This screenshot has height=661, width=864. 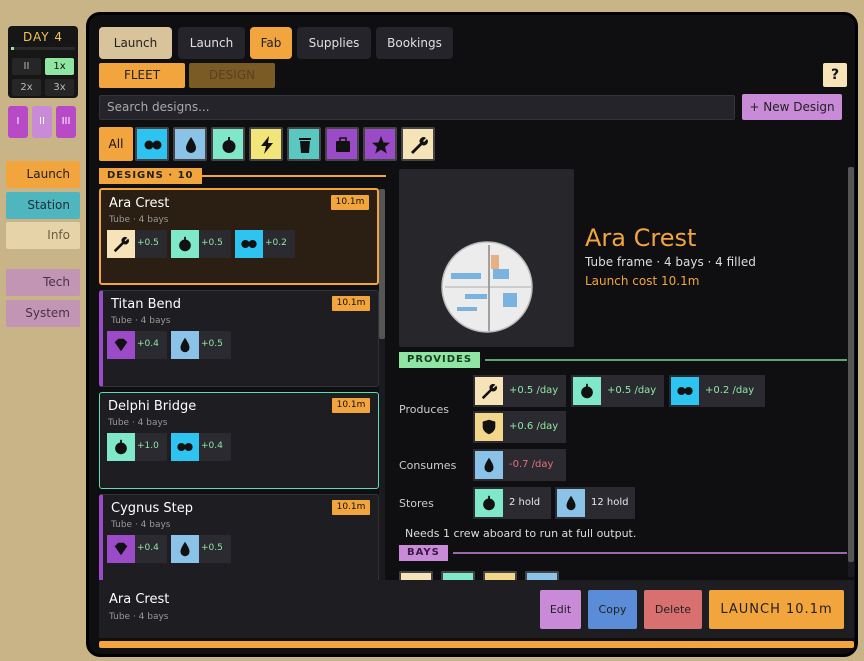 I want to click on stores-water: 12 hold, so click(x=595, y=503).